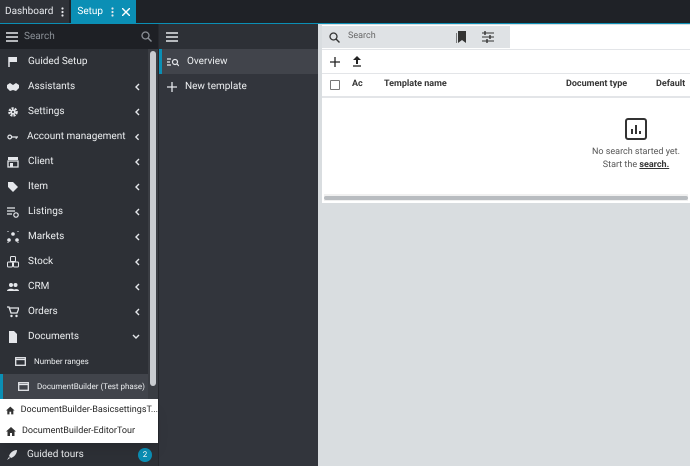 Image resolution: width=690 pixels, height=466 pixels. Describe the element at coordinates (13, 62) in the screenshot. I see `flag-icon` at that location.